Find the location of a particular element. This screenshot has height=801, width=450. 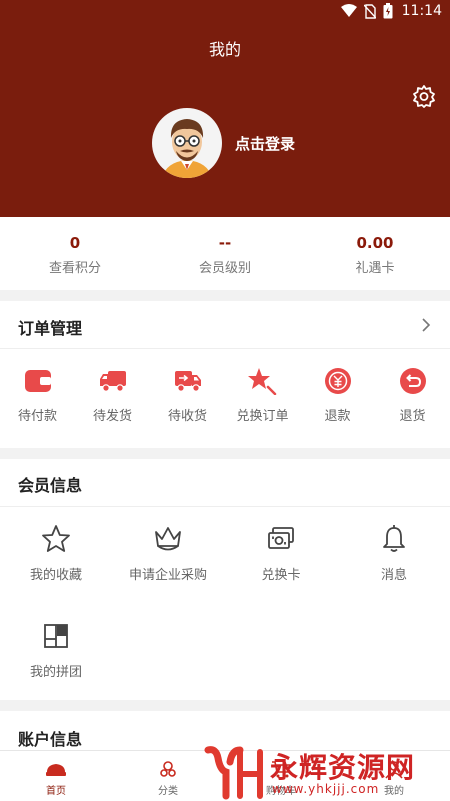

member-label: 申请企业采购 is located at coordinates (167, 575).